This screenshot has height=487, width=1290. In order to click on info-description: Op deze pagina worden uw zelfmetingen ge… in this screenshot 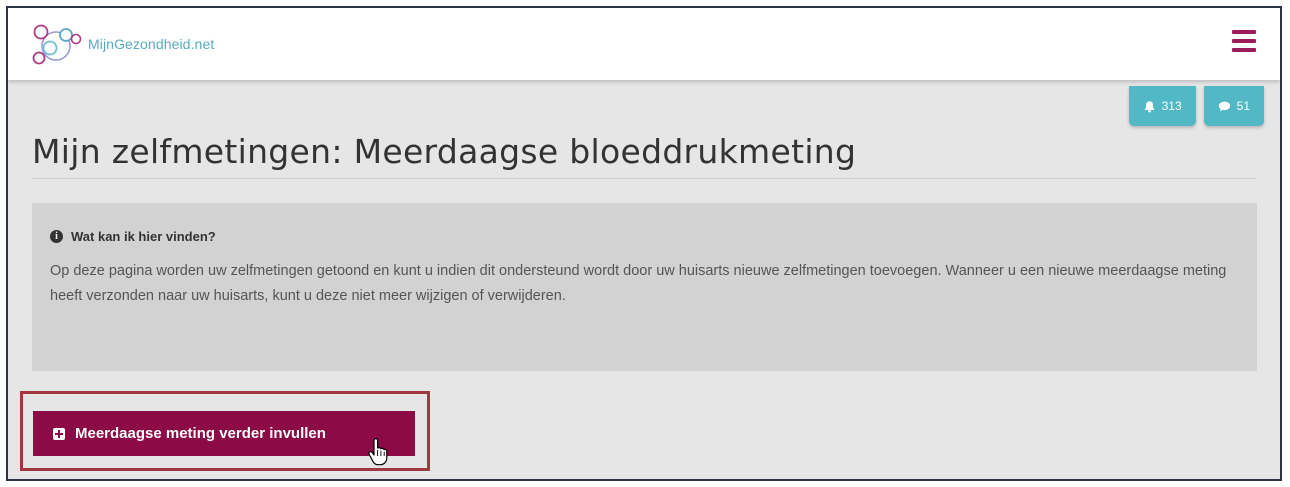, I will do `click(638, 283)`.